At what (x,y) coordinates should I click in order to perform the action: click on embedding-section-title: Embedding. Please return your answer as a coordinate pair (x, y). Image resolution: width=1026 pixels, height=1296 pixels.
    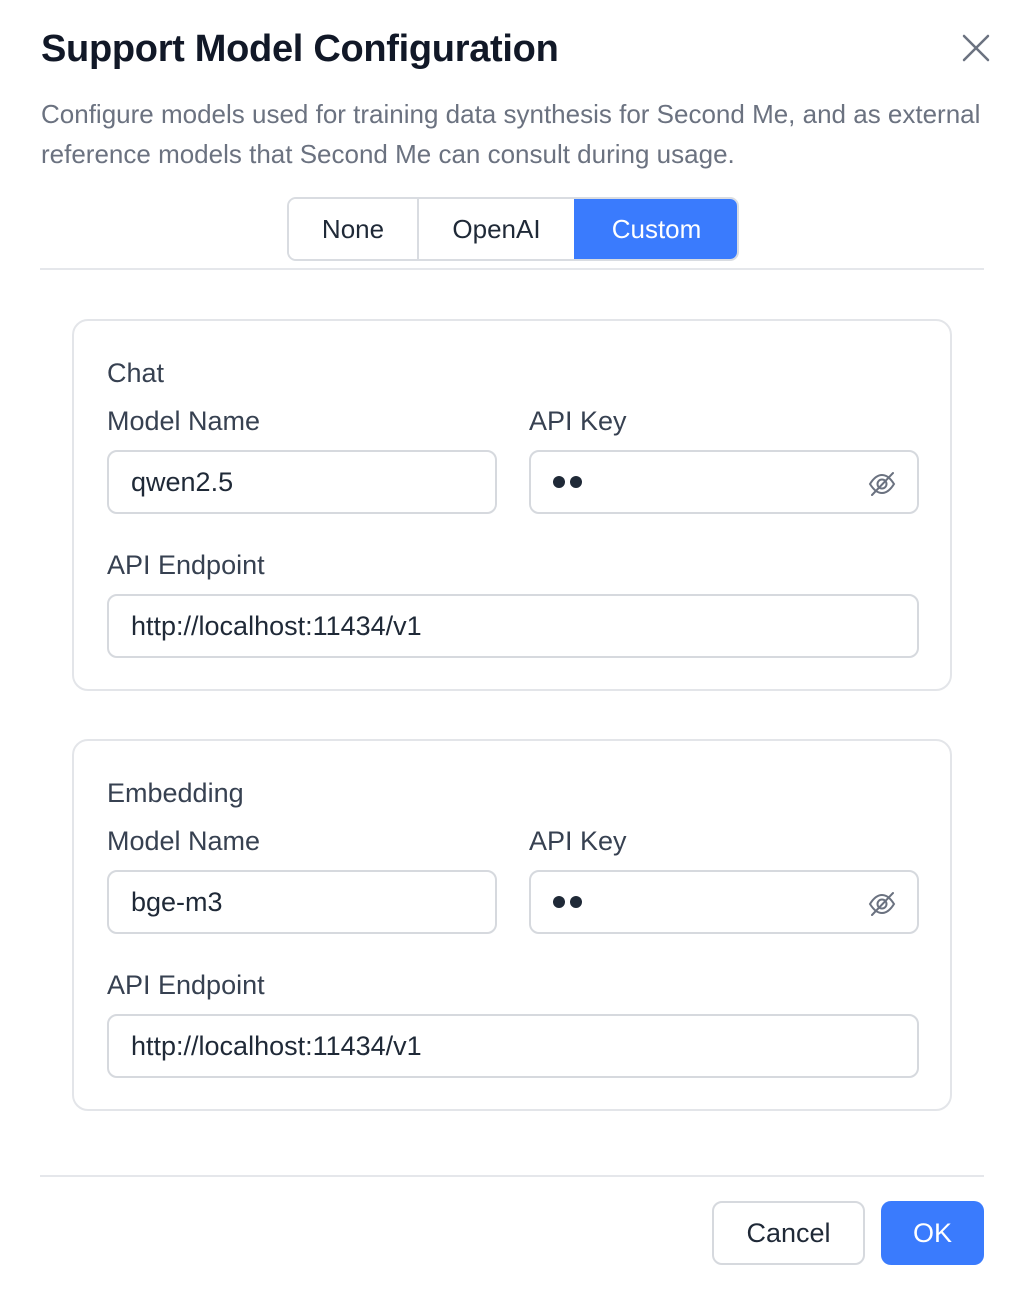
    Looking at the image, I should click on (175, 793).